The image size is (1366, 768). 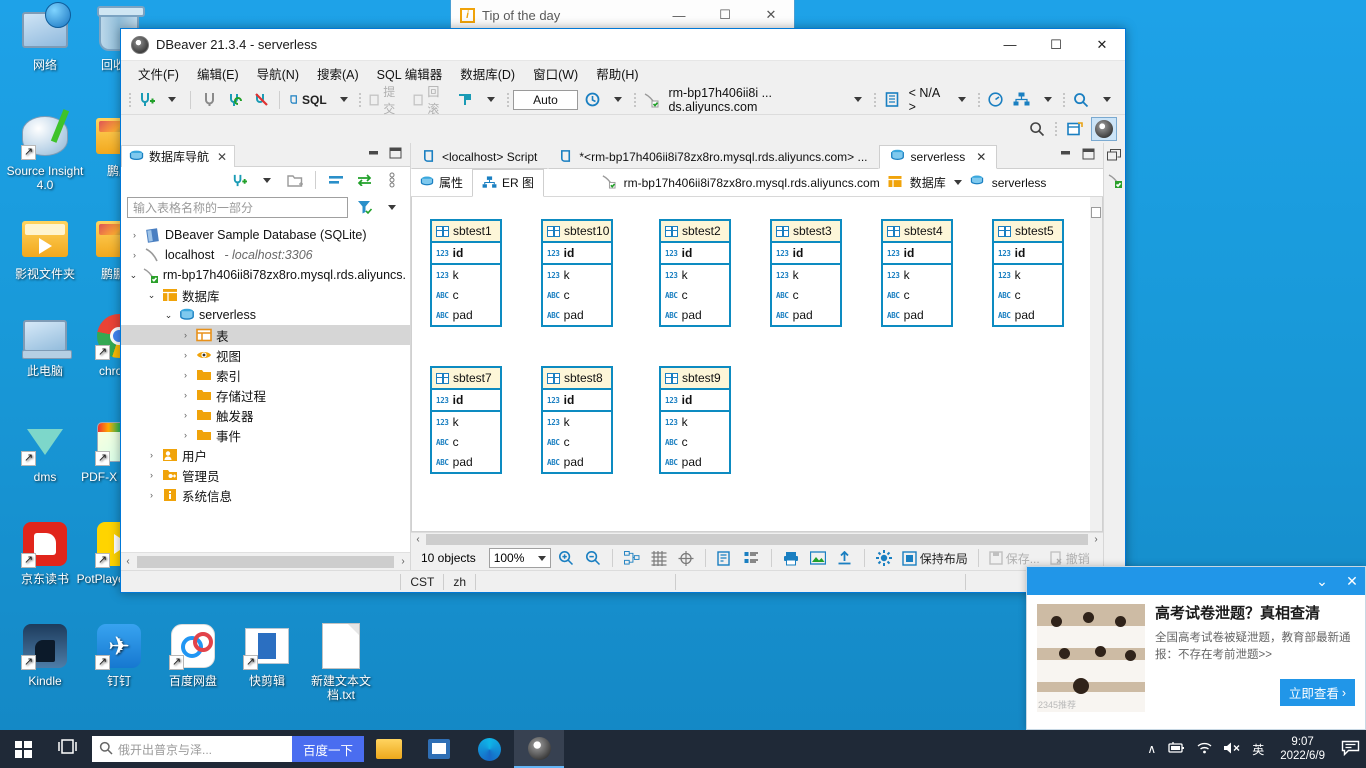 I want to click on tip-of-the-day-window: i Tip of the day — ☐ ✕, so click(x=622, y=15).